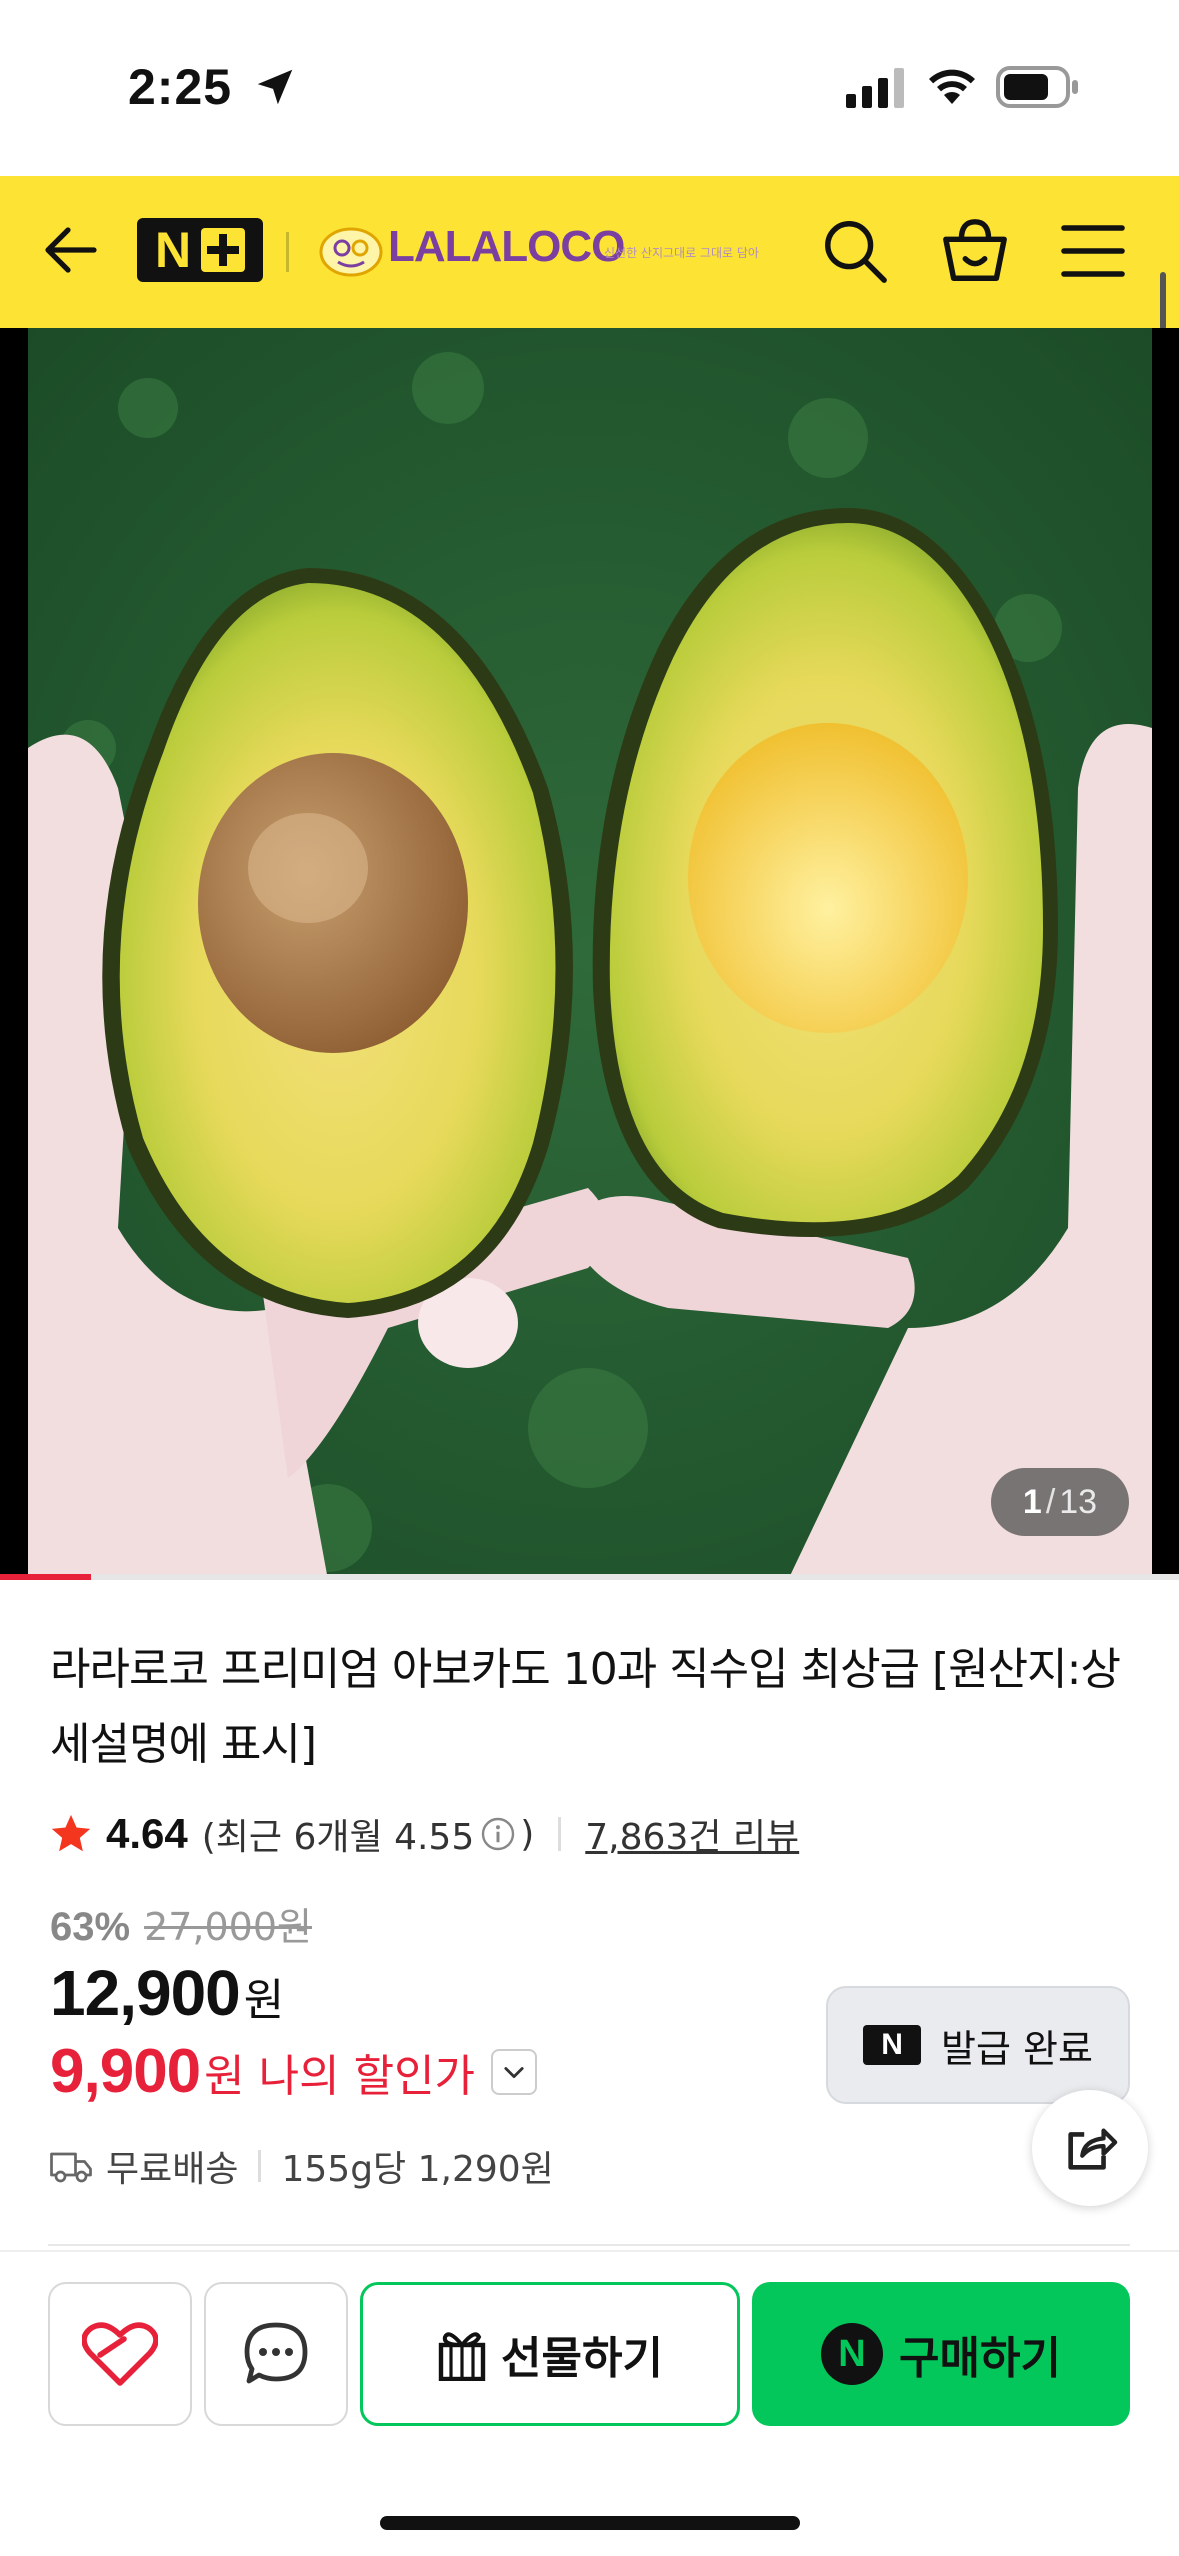 The height and width of the screenshot is (2556, 1179). What do you see at coordinates (224, 2076) in the screenshot?
I see `my-discount-unit: 원` at bounding box center [224, 2076].